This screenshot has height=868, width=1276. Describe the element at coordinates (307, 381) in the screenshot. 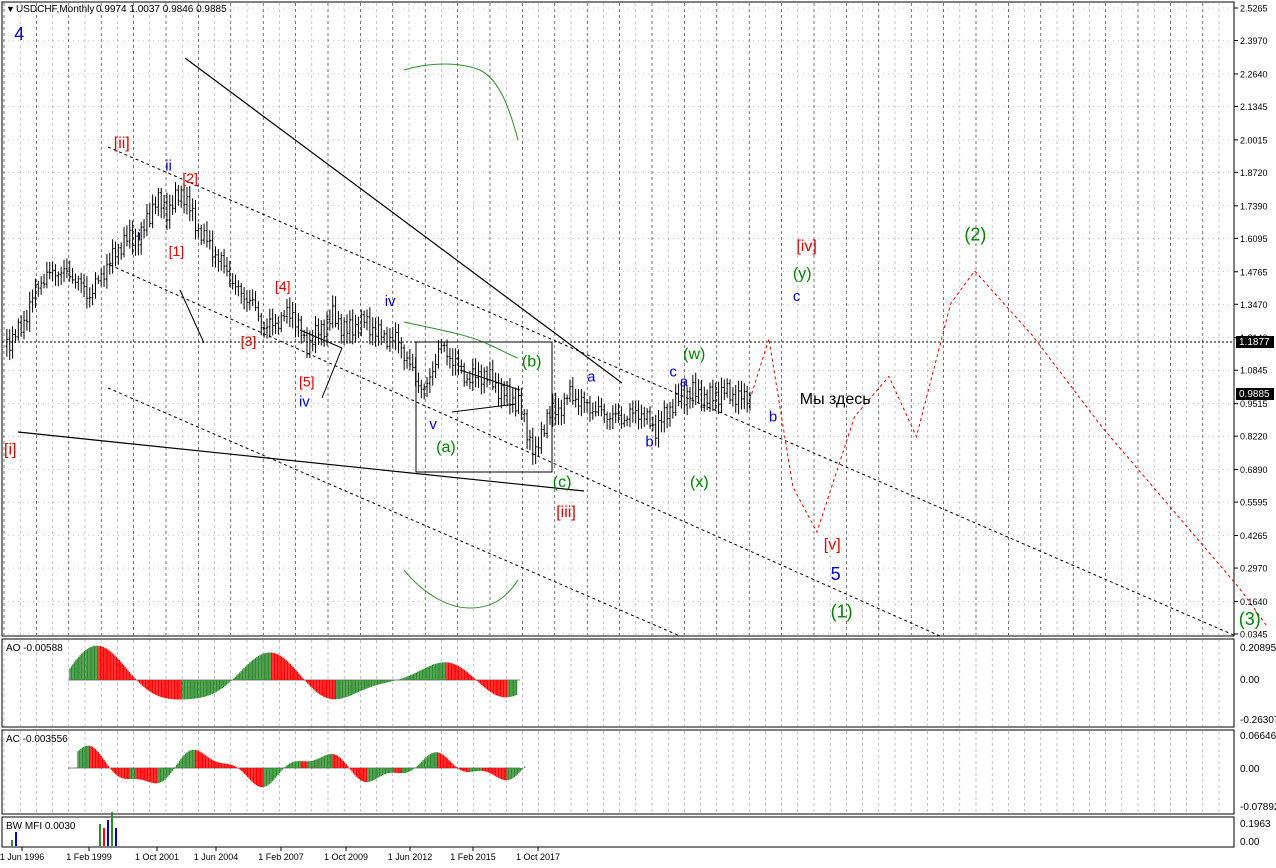

I see `wave-label: [5]` at that location.